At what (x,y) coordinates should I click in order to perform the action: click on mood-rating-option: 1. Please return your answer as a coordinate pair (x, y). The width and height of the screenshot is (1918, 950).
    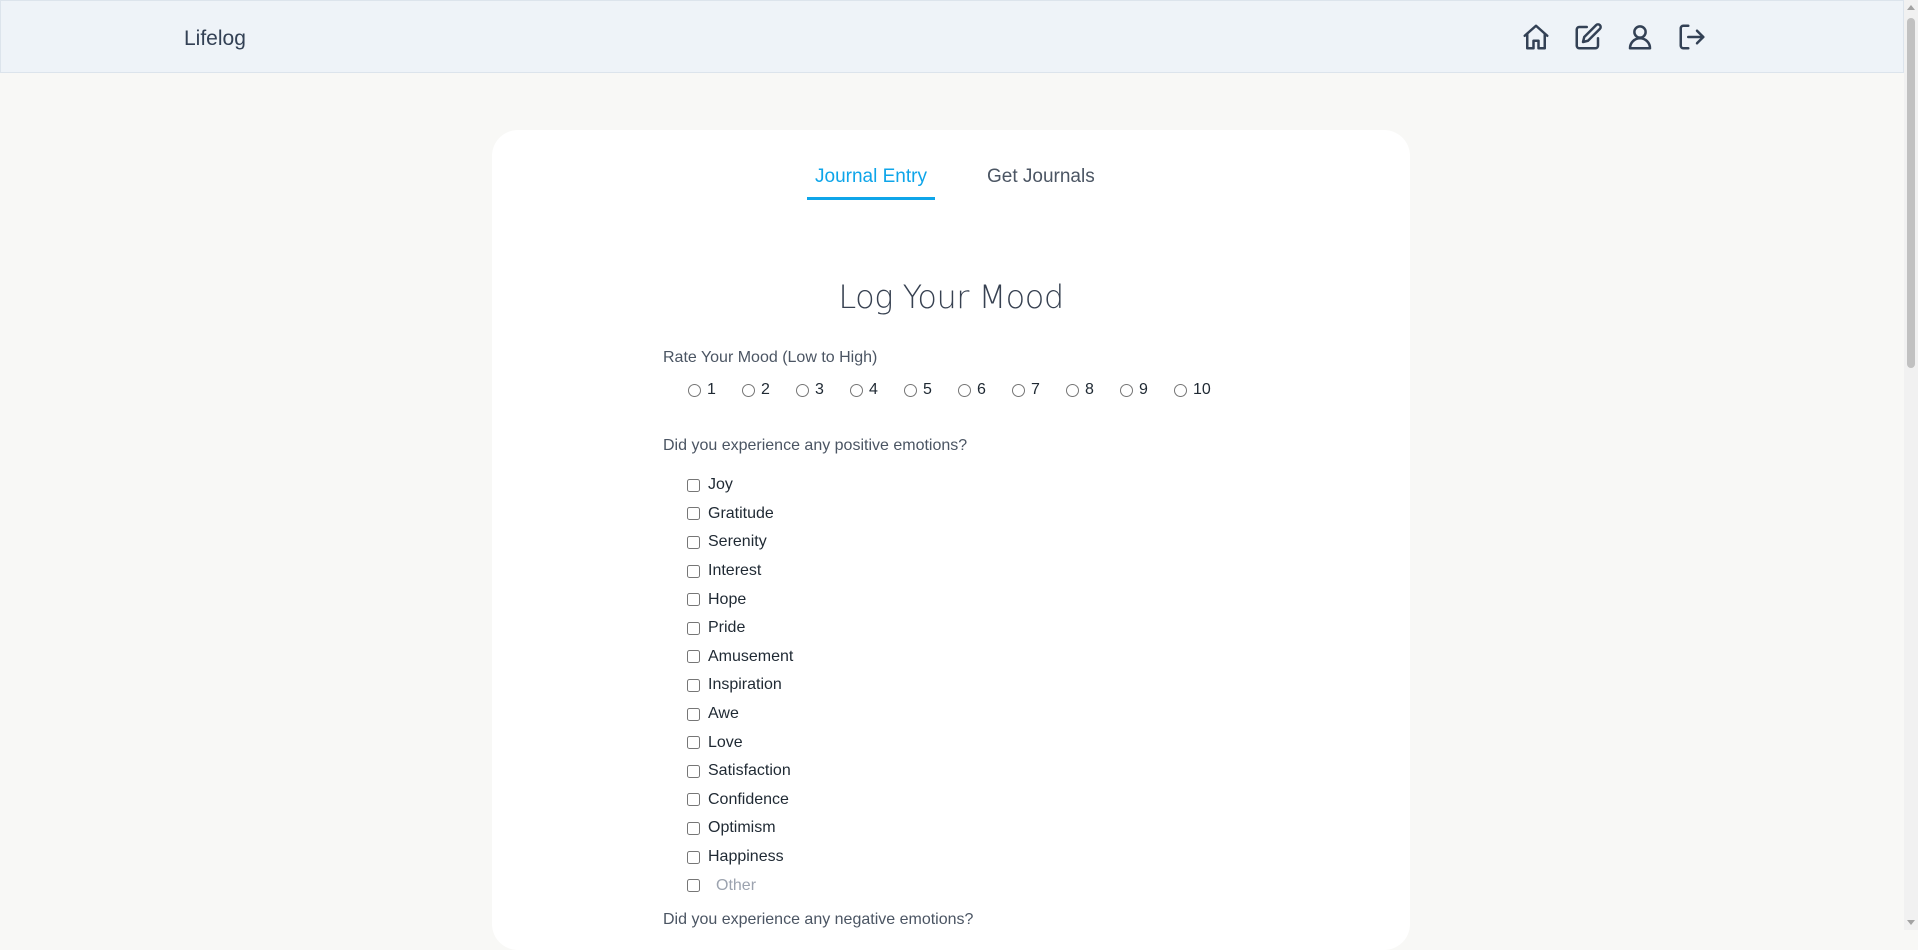
    Looking at the image, I should click on (715, 390).